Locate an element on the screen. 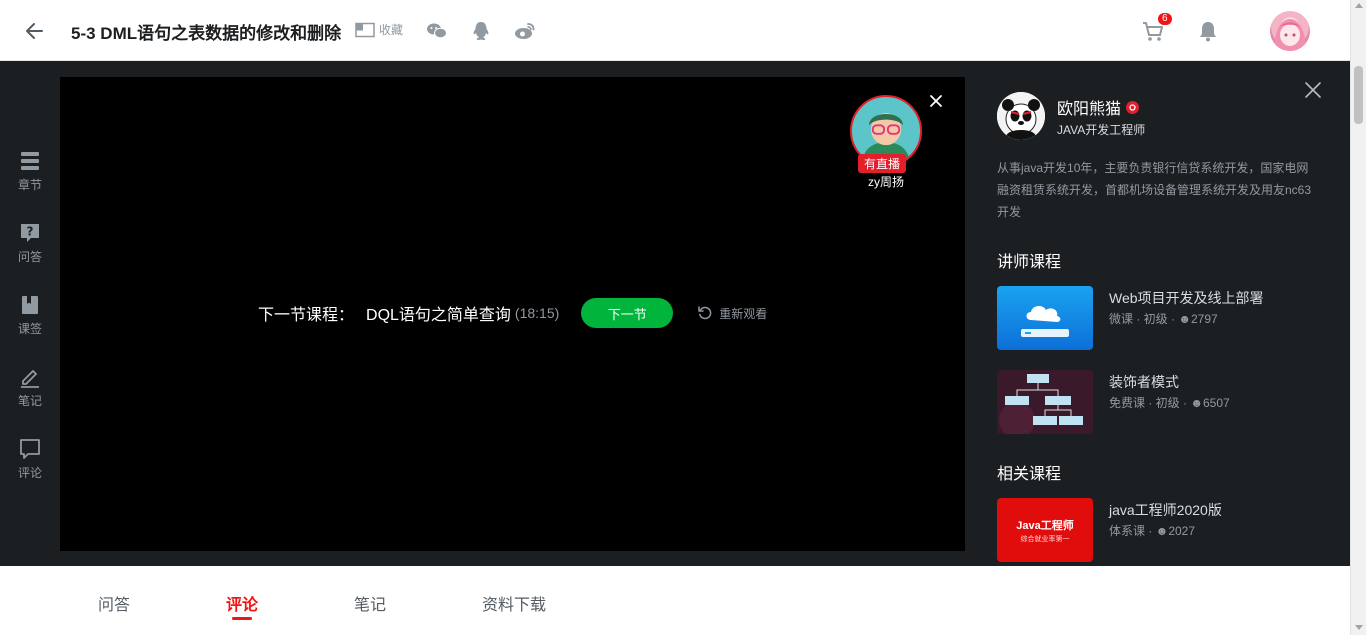  favorite-label: 收藏 is located at coordinates (391, 30).